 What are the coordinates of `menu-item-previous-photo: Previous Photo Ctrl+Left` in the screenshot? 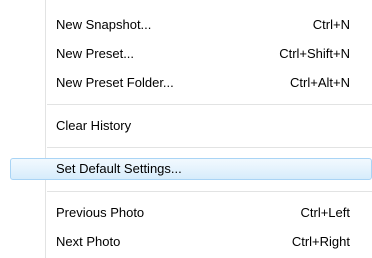 It's located at (186, 213).